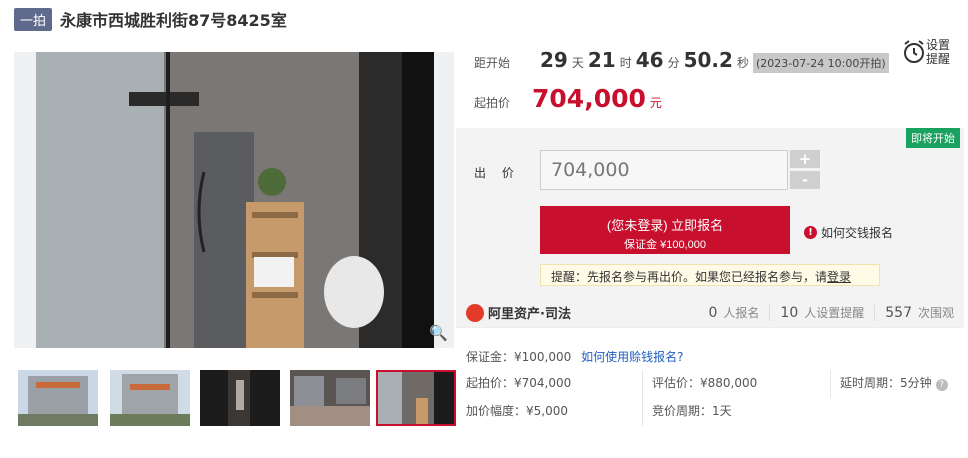 The width and height of the screenshot is (968, 458). What do you see at coordinates (574, 356) in the screenshot?
I see `deposit-row: 保证金：¥100,000 如何使用赊钱报名?` at bounding box center [574, 356].